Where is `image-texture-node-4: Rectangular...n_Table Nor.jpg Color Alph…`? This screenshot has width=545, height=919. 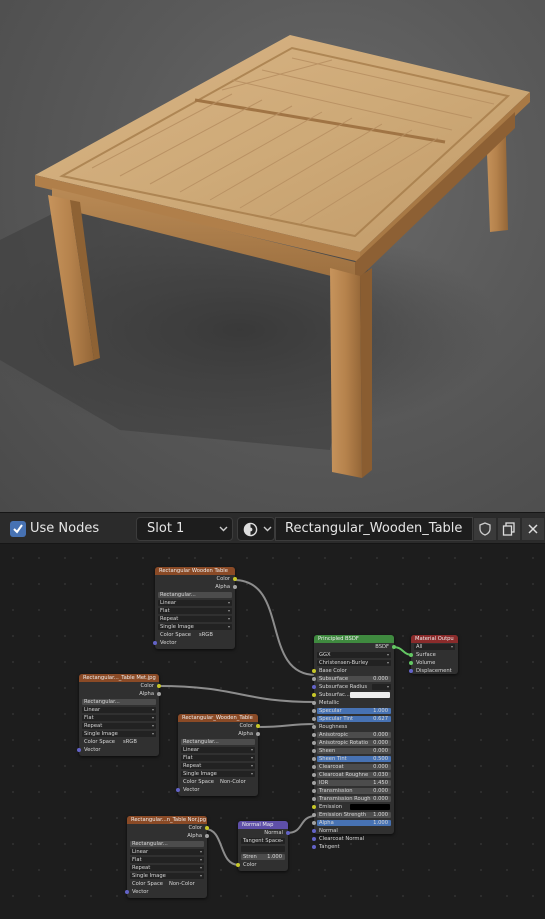
image-texture-node-4: Rectangular...n_Table Nor.jpg Color Alph… is located at coordinates (167, 857).